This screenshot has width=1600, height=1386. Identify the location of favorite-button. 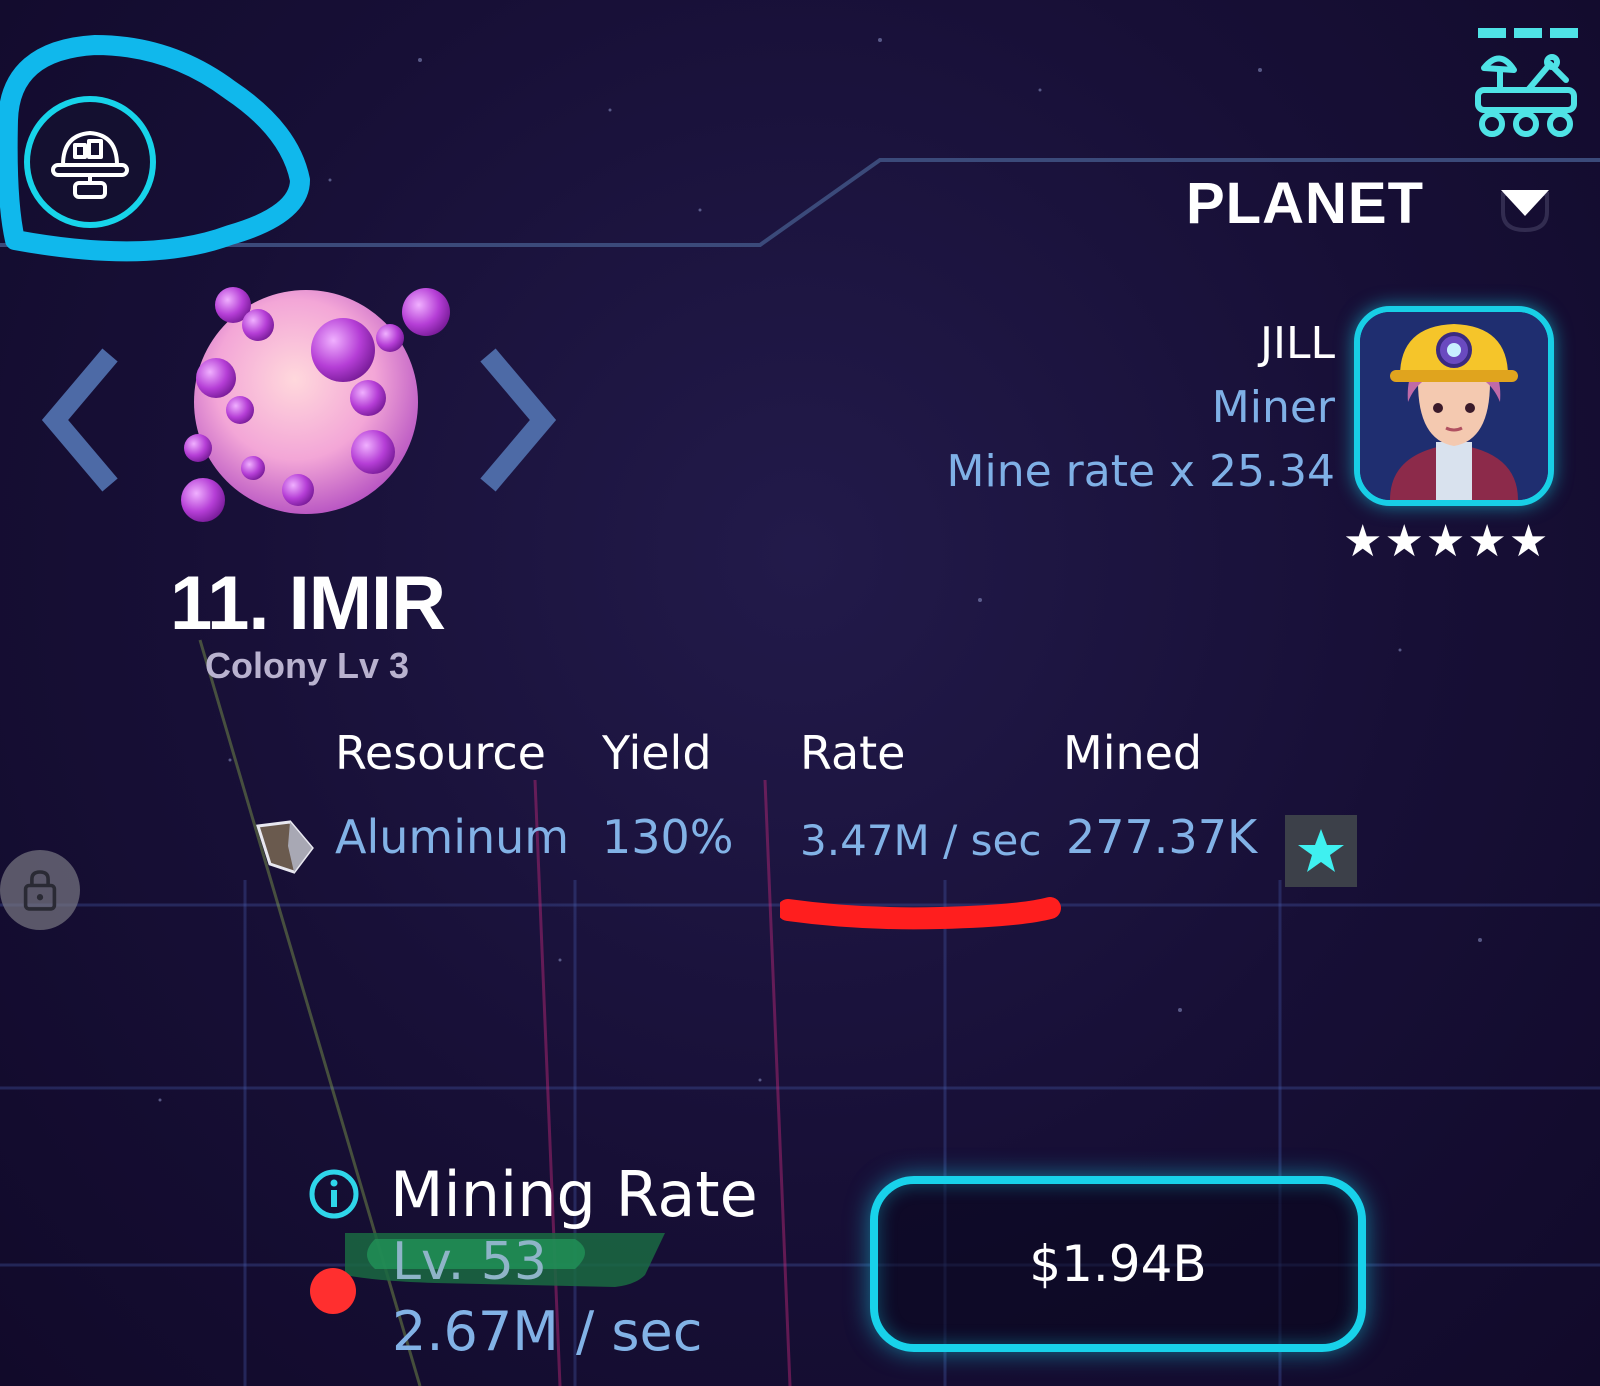
(1321, 851).